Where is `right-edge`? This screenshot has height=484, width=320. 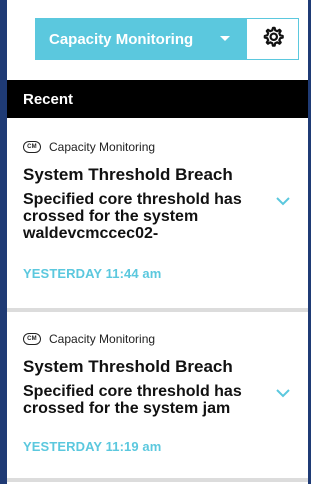
right-edge is located at coordinates (309, 242).